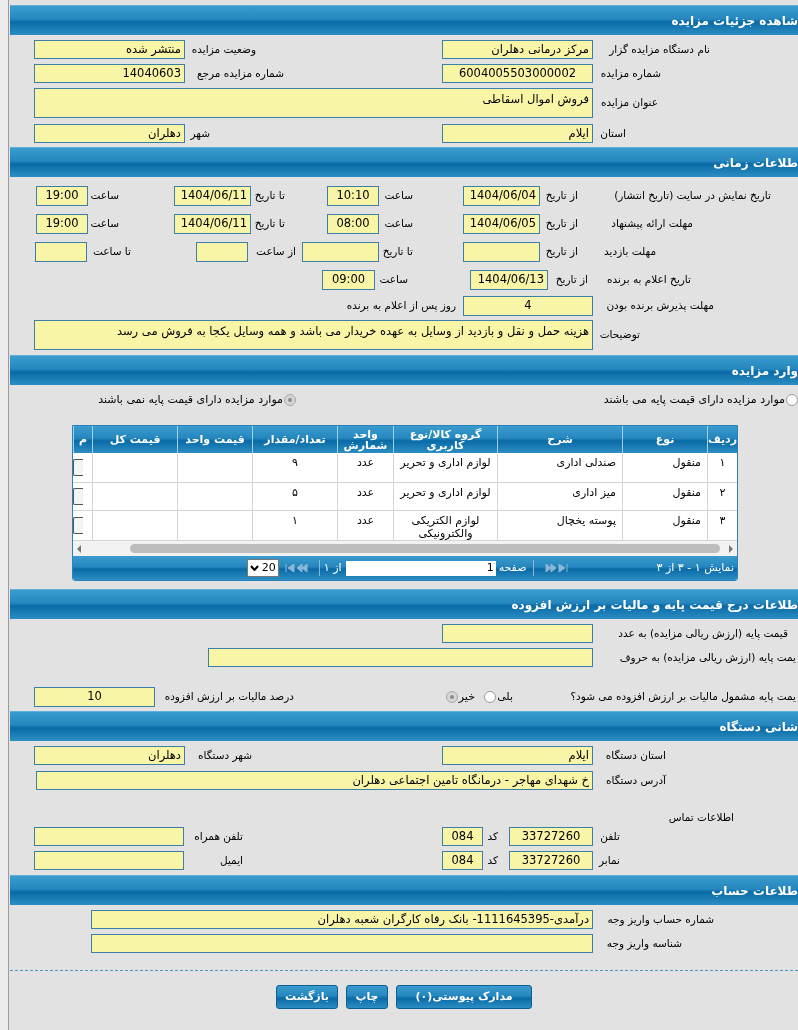 This screenshot has height=1030, width=798. I want to click on column-header: واحد شمارش, so click(365, 439).